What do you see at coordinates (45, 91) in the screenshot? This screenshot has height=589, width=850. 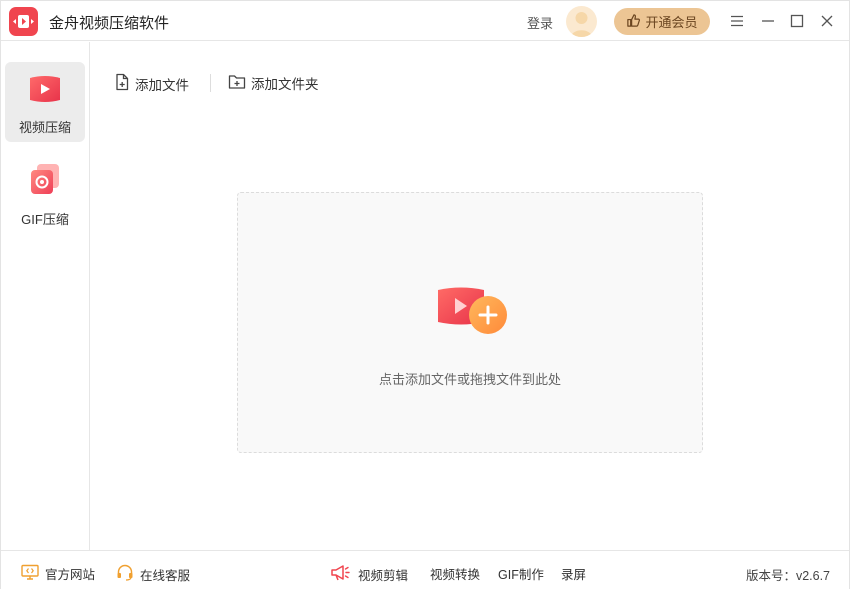 I see `video-compress-icon` at bounding box center [45, 91].